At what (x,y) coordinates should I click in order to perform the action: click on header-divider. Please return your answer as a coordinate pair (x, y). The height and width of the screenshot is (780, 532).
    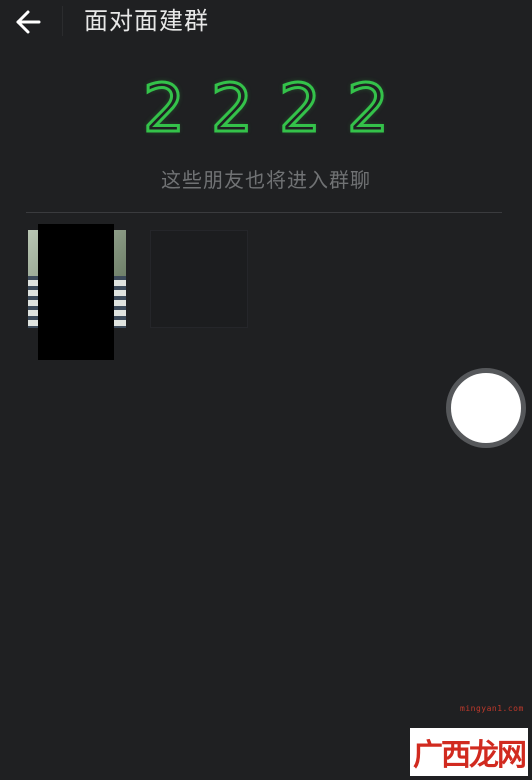
    Looking at the image, I should click on (62, 21).